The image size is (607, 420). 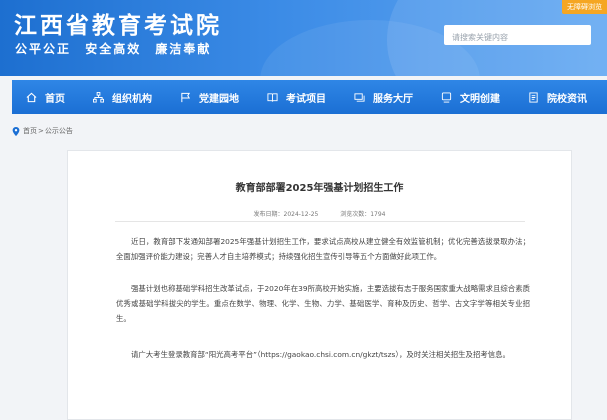 I want to click on article-title: 教育部部署2025年强基计划招生工作, so click(x=319, y=188).